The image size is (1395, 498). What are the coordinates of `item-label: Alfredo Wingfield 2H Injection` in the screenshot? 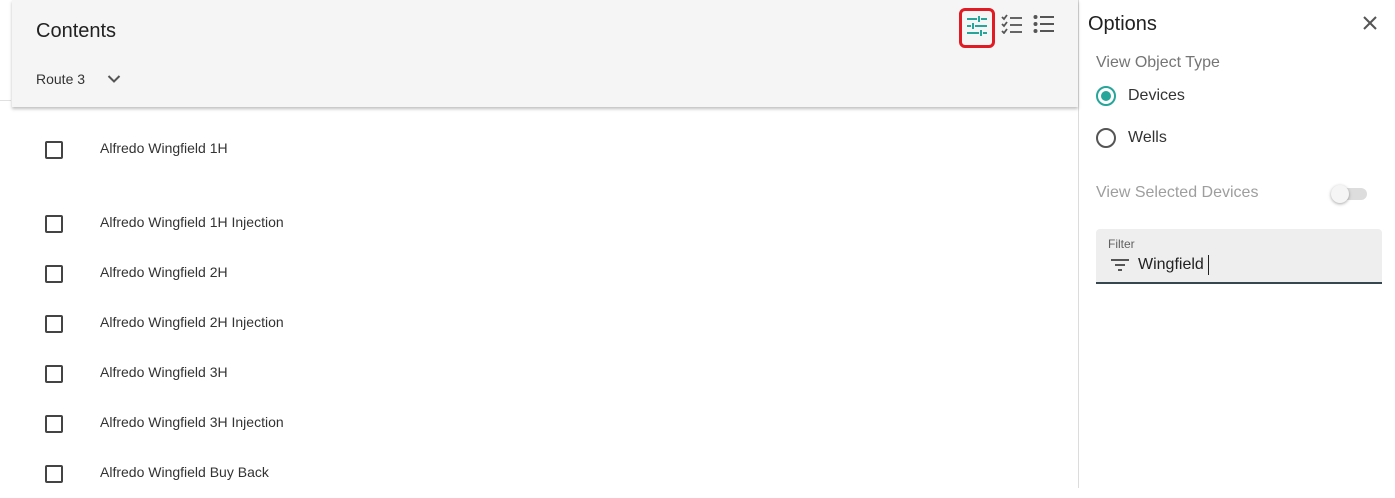 It's located at (192, 322).